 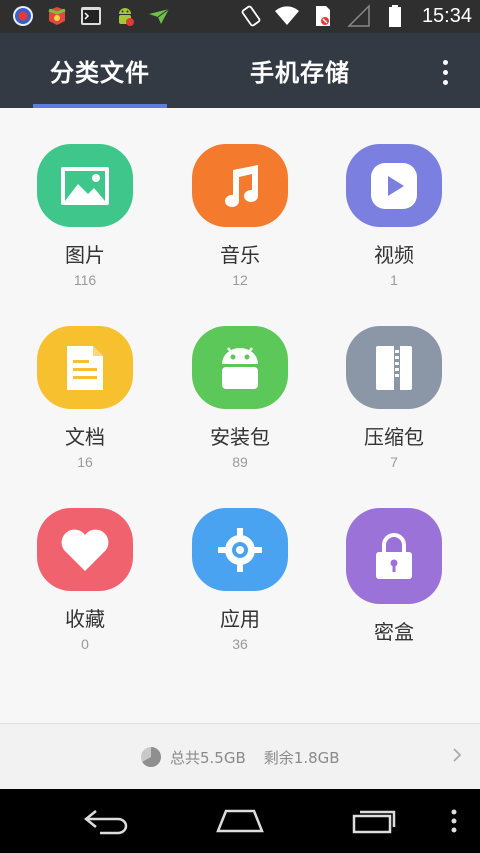 I want to click on tab-categories: 分类文件, so click(x=100, y=70).